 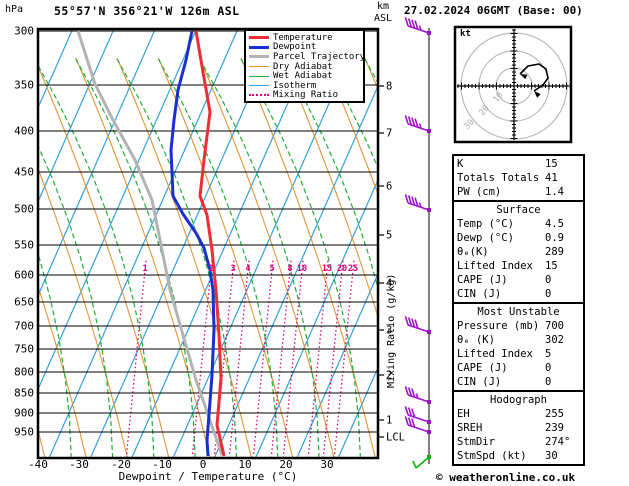 I want to click on panel-row: Lifted Index 15, so click(x=518, y=266).